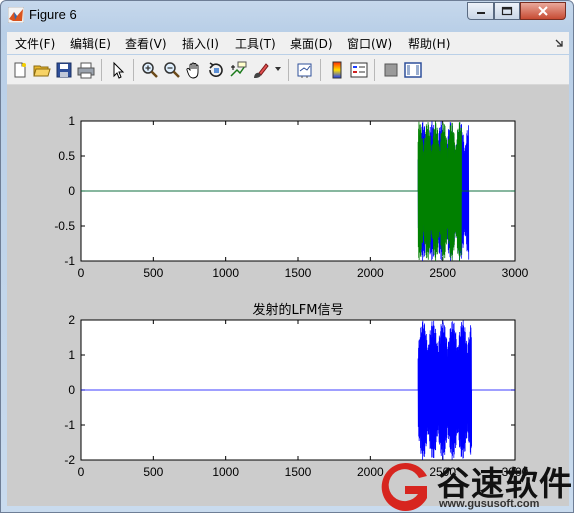 The image size is (574, 513). I want to click on watermark-logo, so click(404, 487).